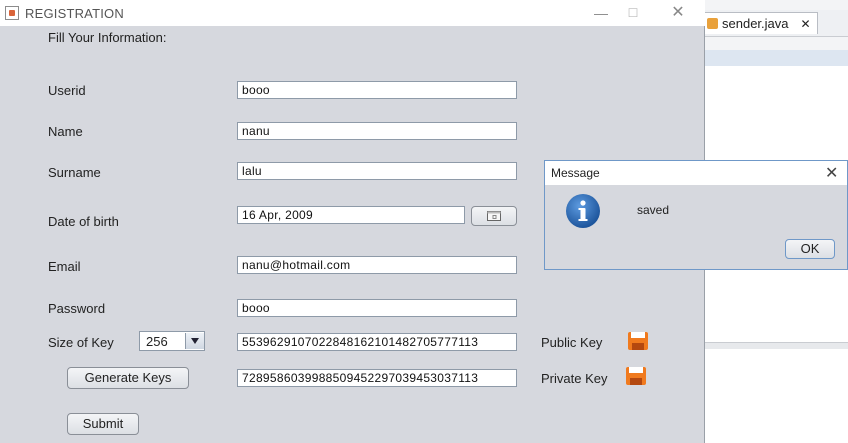 Image resolution: width=848 pixels, height=443 pixels. What do you see at coordinates (103, 424) in the screenshot?
I see `submit-button: Submit` at bounding box center [103, 424].